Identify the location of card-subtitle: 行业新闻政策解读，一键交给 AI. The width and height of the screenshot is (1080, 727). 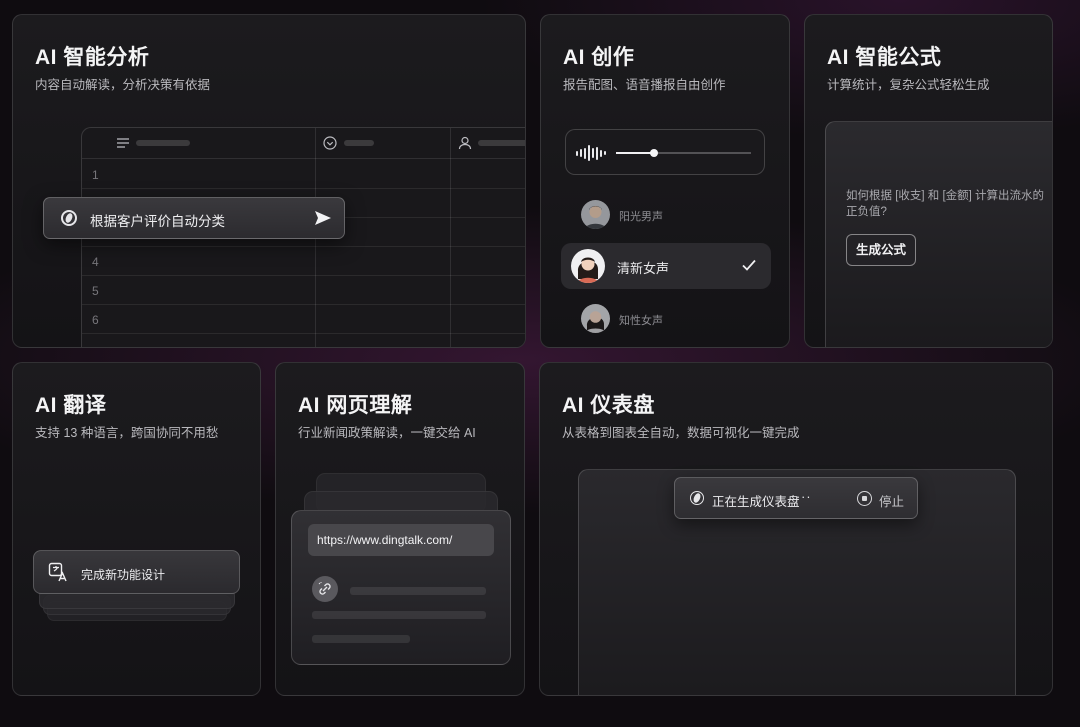
(387, 433).